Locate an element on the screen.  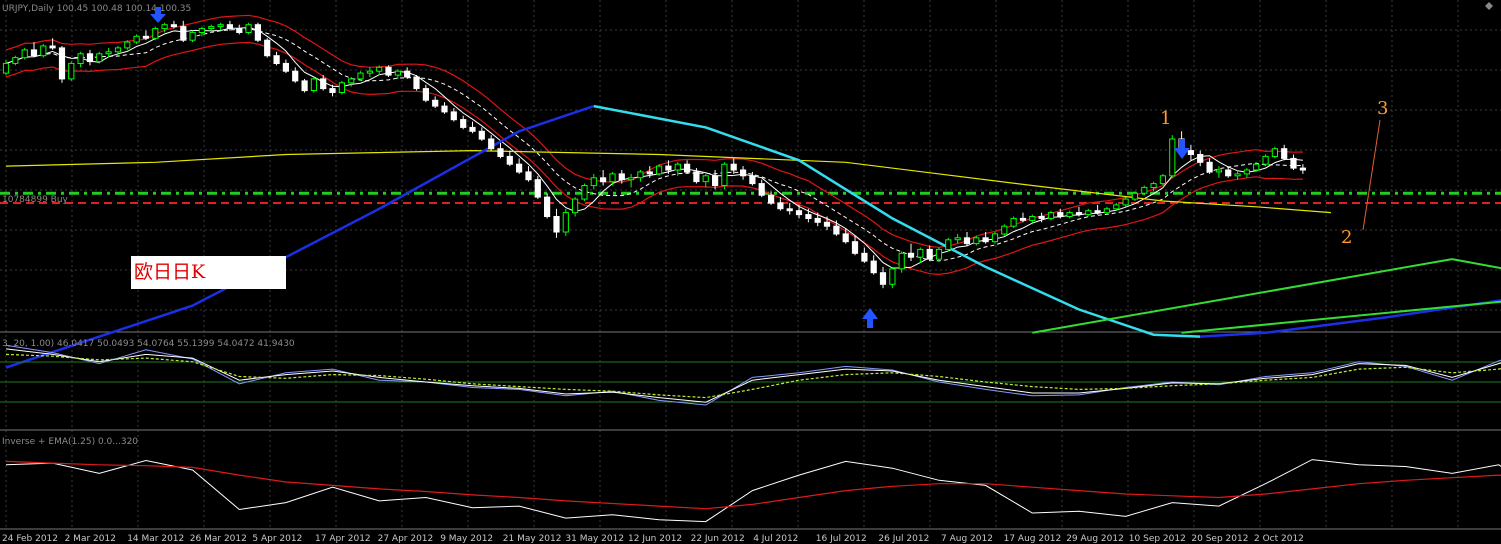
x-tick-label: 10 Sep 2012 is located at coordinates (1157, 539).